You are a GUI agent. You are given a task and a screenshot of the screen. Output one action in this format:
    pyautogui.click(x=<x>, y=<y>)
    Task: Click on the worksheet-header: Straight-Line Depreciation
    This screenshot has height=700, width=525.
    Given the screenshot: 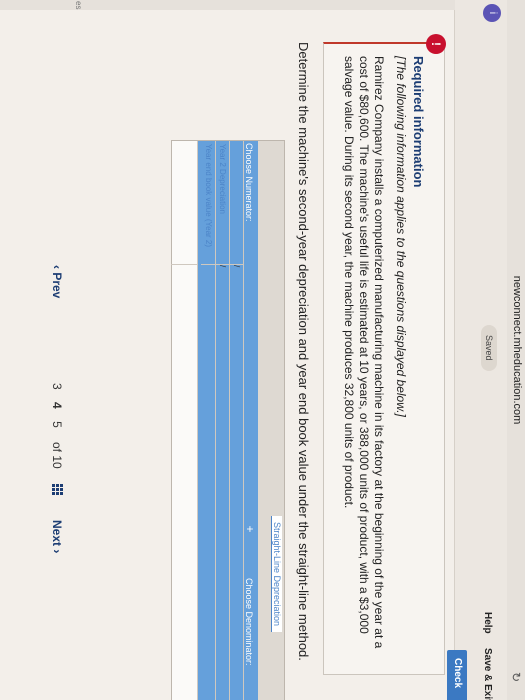 What is the action you would take?
    pyautogui.click(x=271, y=420)
    